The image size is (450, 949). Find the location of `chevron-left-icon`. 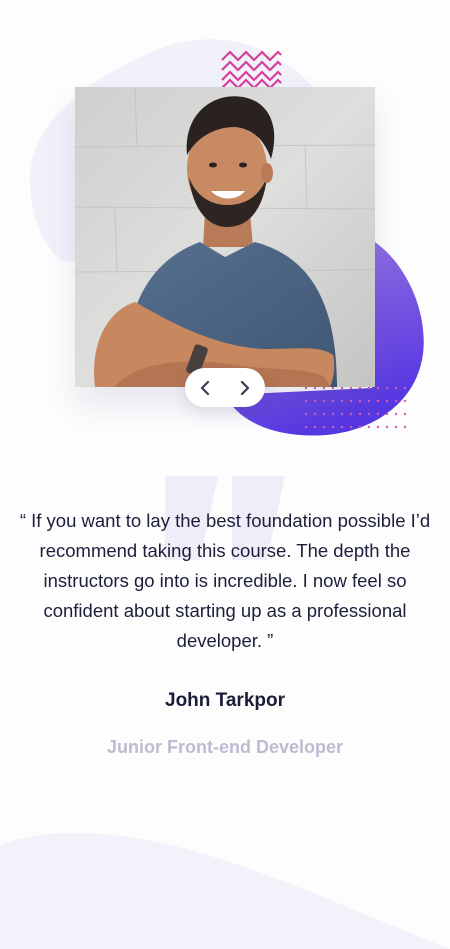

chevron-left-icon is located at coordinates (205, 387).